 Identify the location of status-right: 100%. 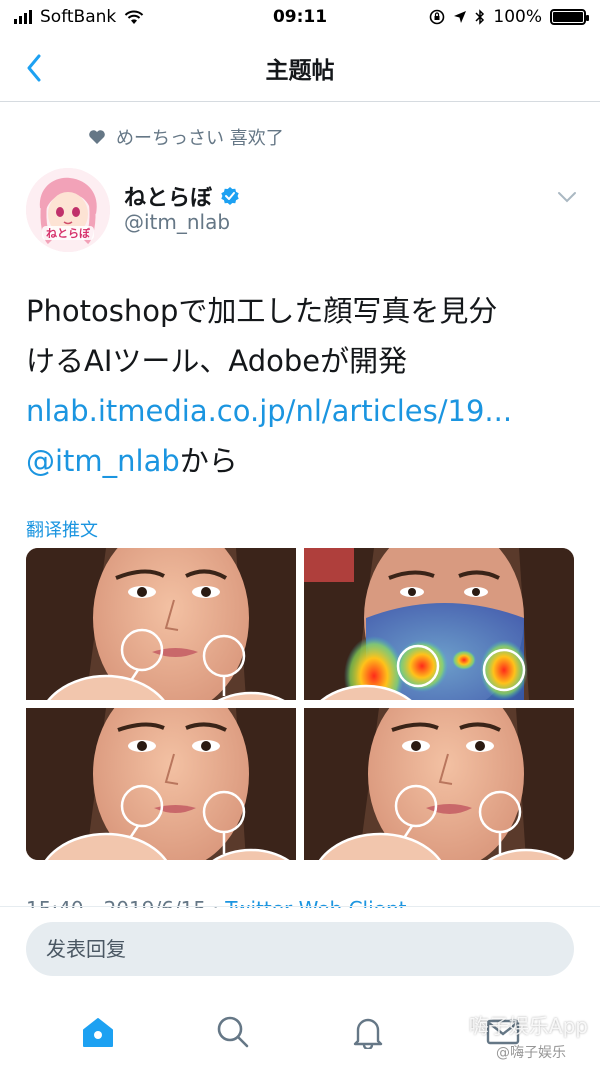
(509, 17).